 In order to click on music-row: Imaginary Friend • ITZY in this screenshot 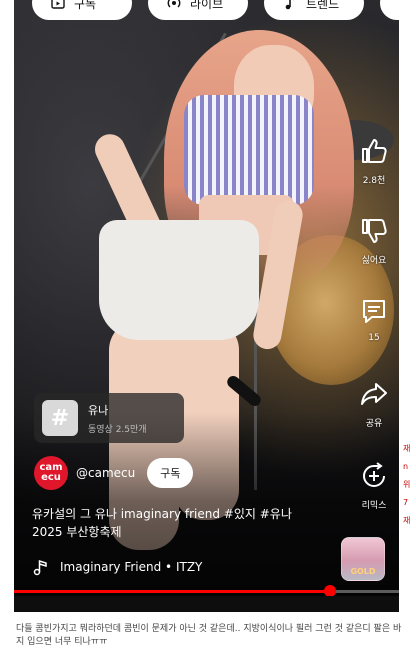, I will do `click(117, 567)`.